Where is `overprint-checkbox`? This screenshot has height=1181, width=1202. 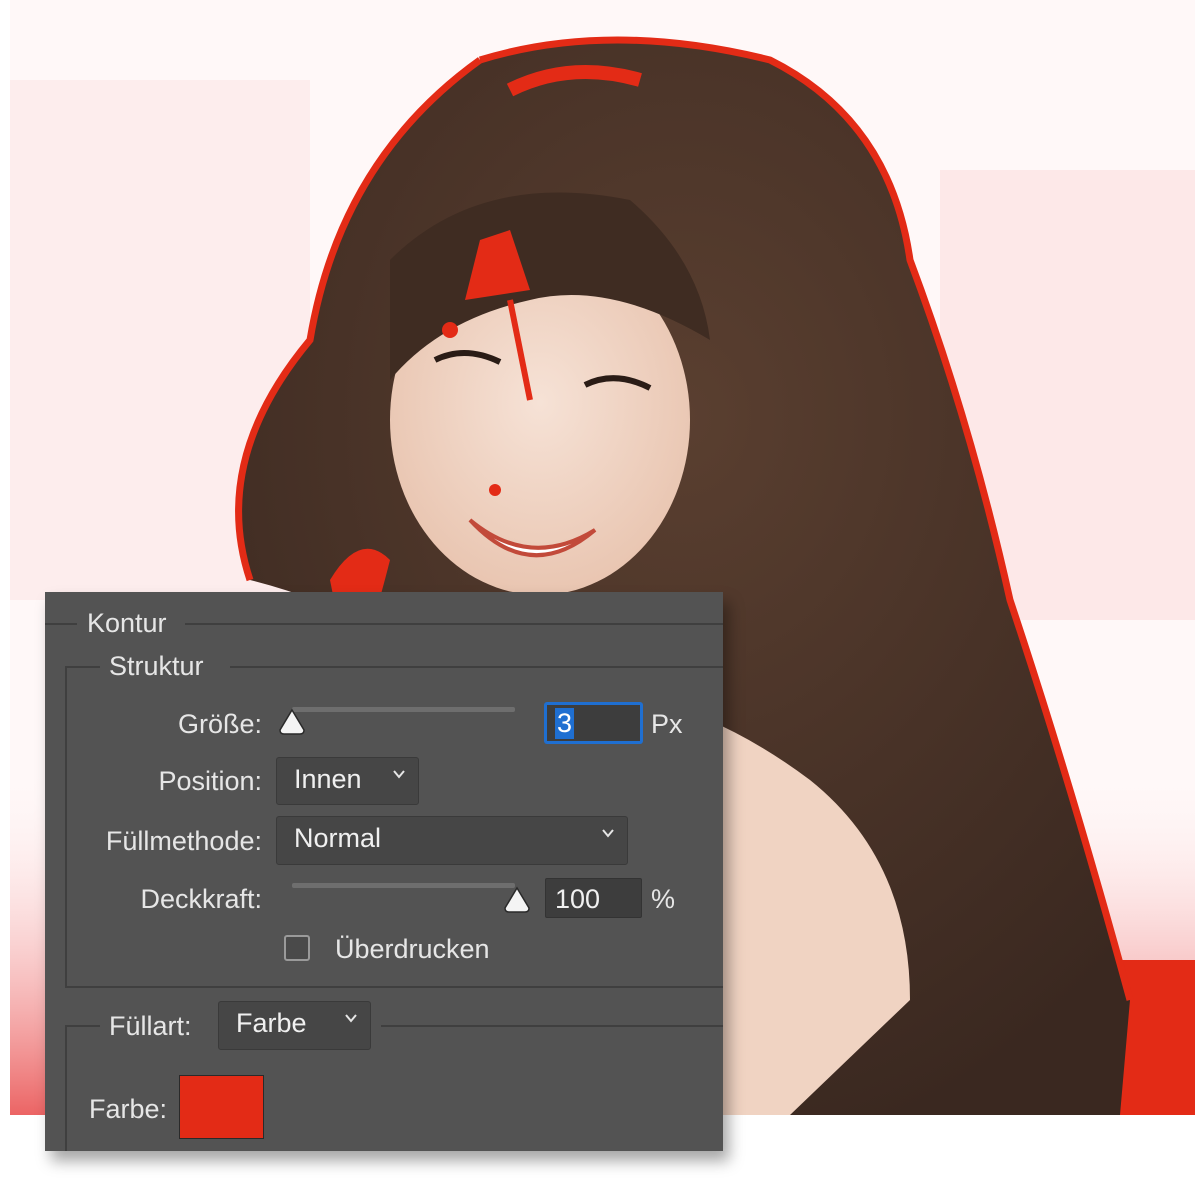
overprint-checkbox is located at coordinates (297, 948).